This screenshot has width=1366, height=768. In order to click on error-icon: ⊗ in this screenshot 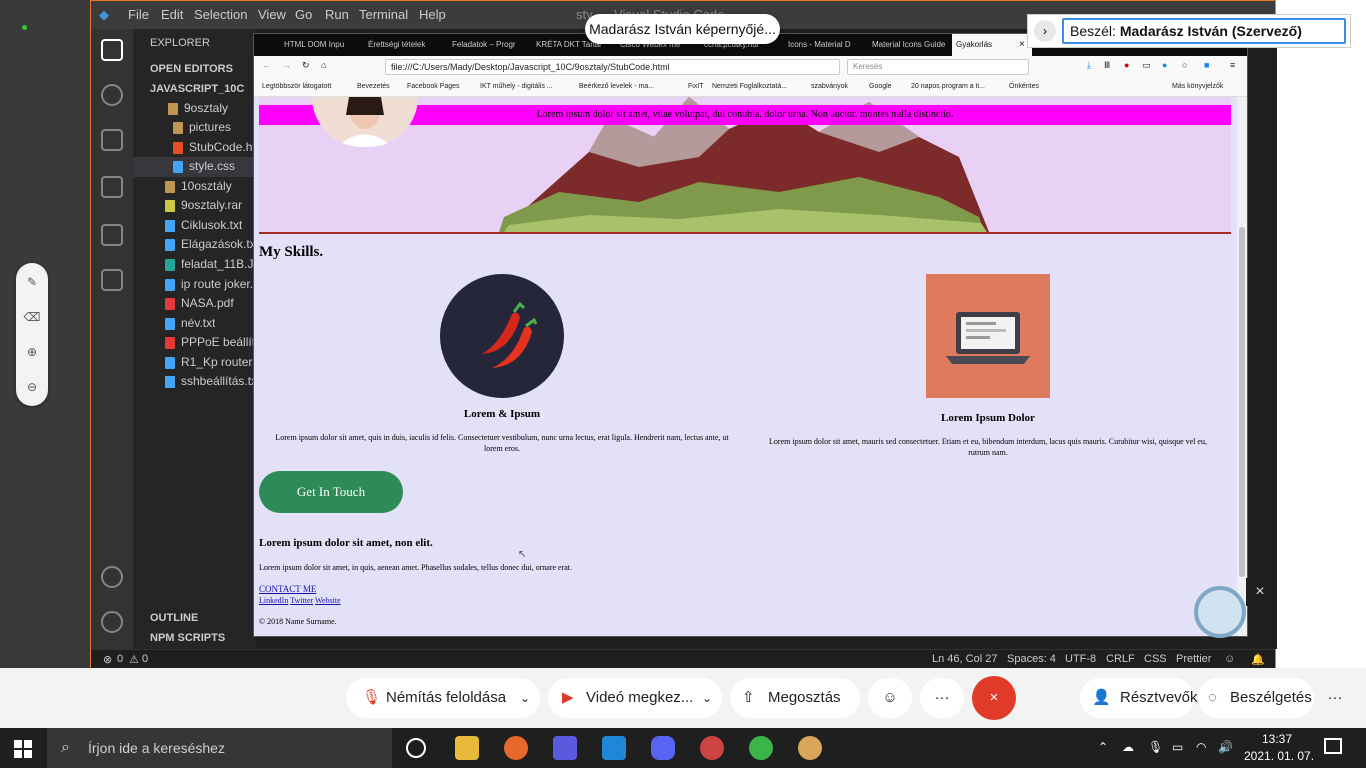, I will do `click(107, 659)`.